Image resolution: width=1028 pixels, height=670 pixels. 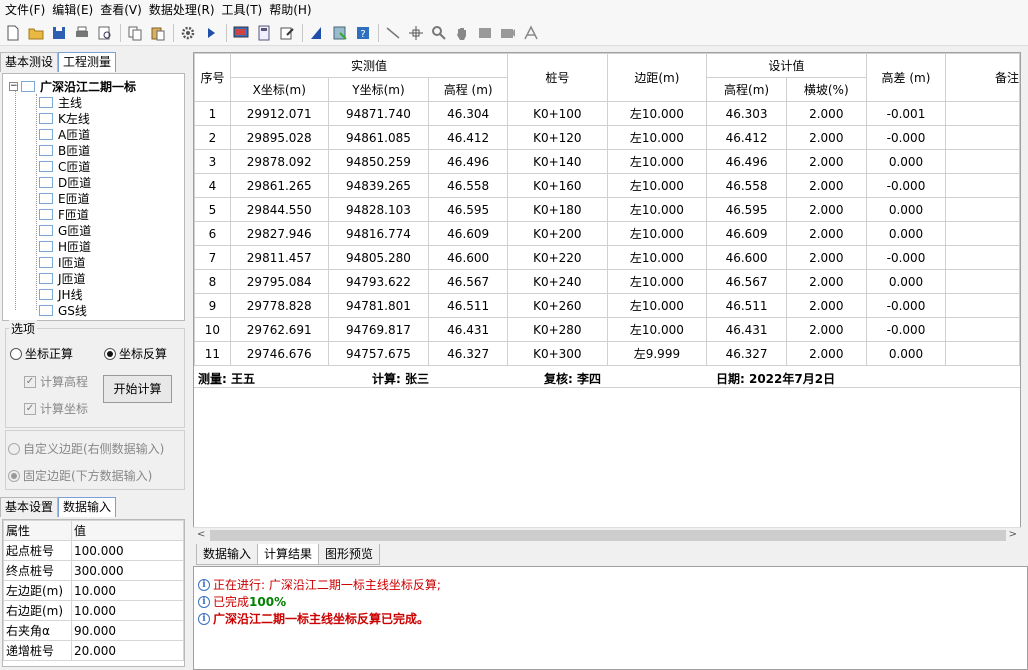 What do you see at coordinates (61, 294) in the screenshot?
I see `tree-item: JH线` at bounding box center [61, 294].